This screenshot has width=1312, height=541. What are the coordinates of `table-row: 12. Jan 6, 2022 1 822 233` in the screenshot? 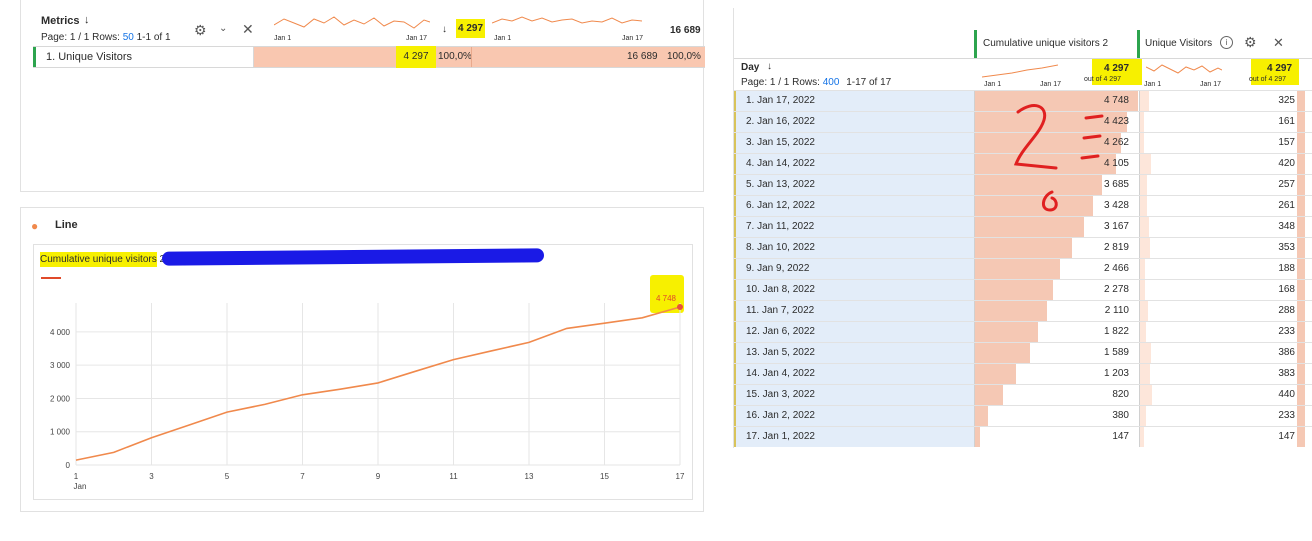 It's located at (1023, 331).